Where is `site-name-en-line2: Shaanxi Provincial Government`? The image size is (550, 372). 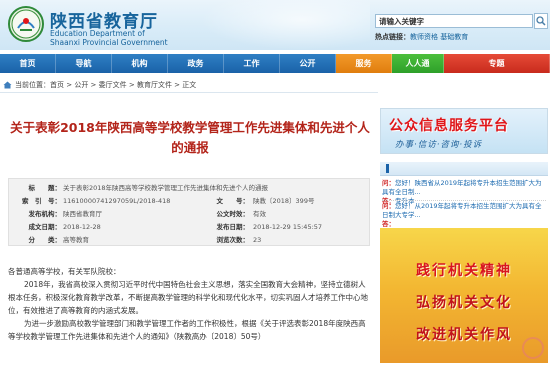
site-name-en-line2: Shaanxi Provincial Government is located at coordinates (109, 42).